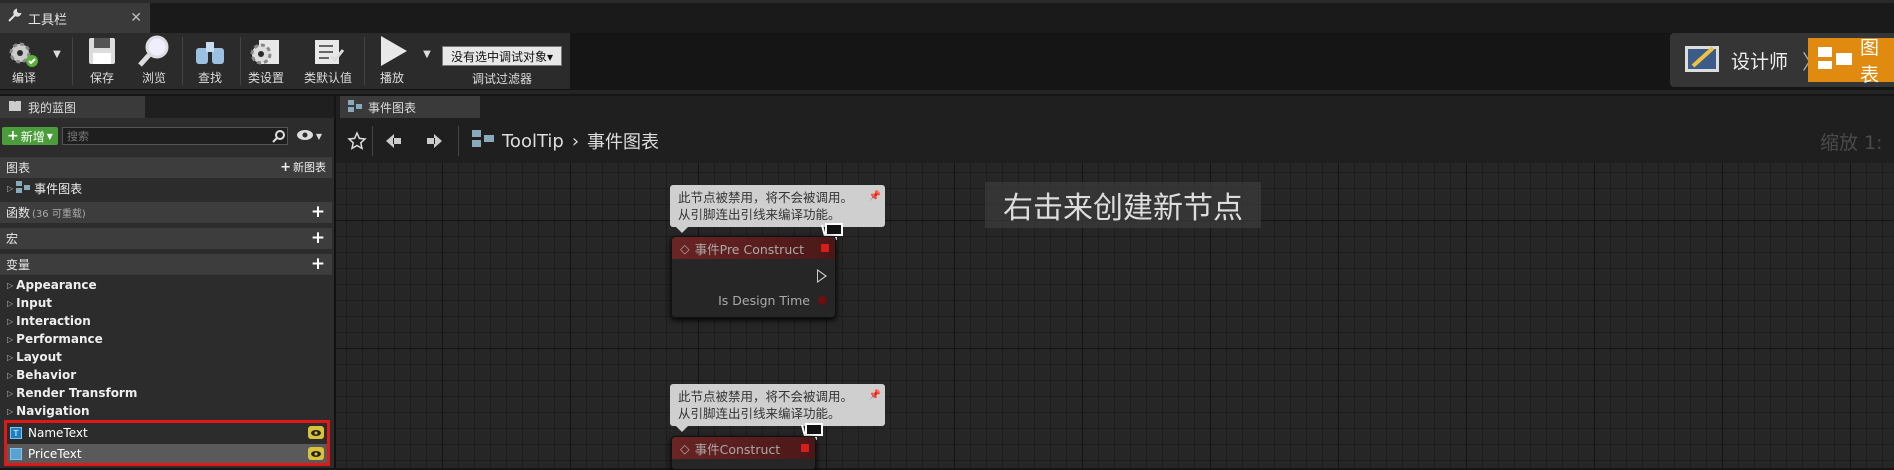 This screenshot has width=1894, height=470. What do you see at coordinates (136, 18) in the screenshot?
I see `close-icon: ✕` at bounding box center [136, 18].